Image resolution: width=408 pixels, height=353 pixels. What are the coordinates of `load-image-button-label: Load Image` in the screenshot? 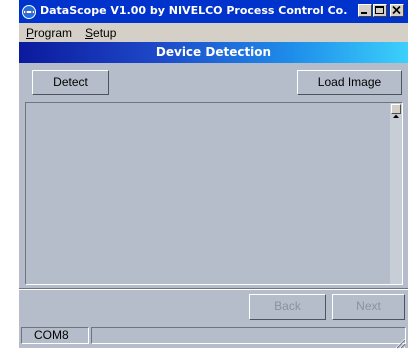 It's located at (349, 82).